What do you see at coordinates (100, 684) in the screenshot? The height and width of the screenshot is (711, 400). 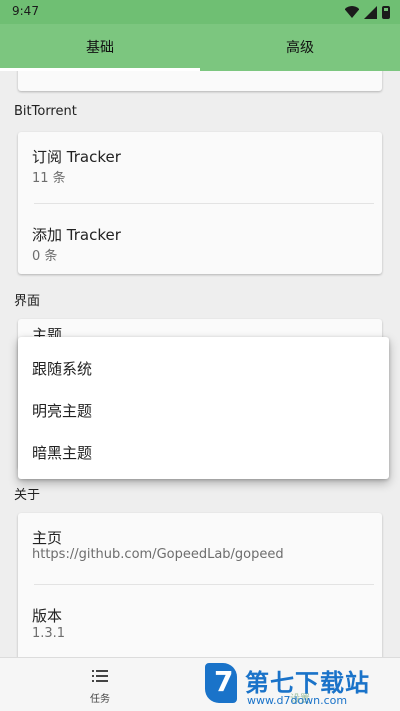 I see `nav-tasks: 任务` at bounding box center [100, 684].